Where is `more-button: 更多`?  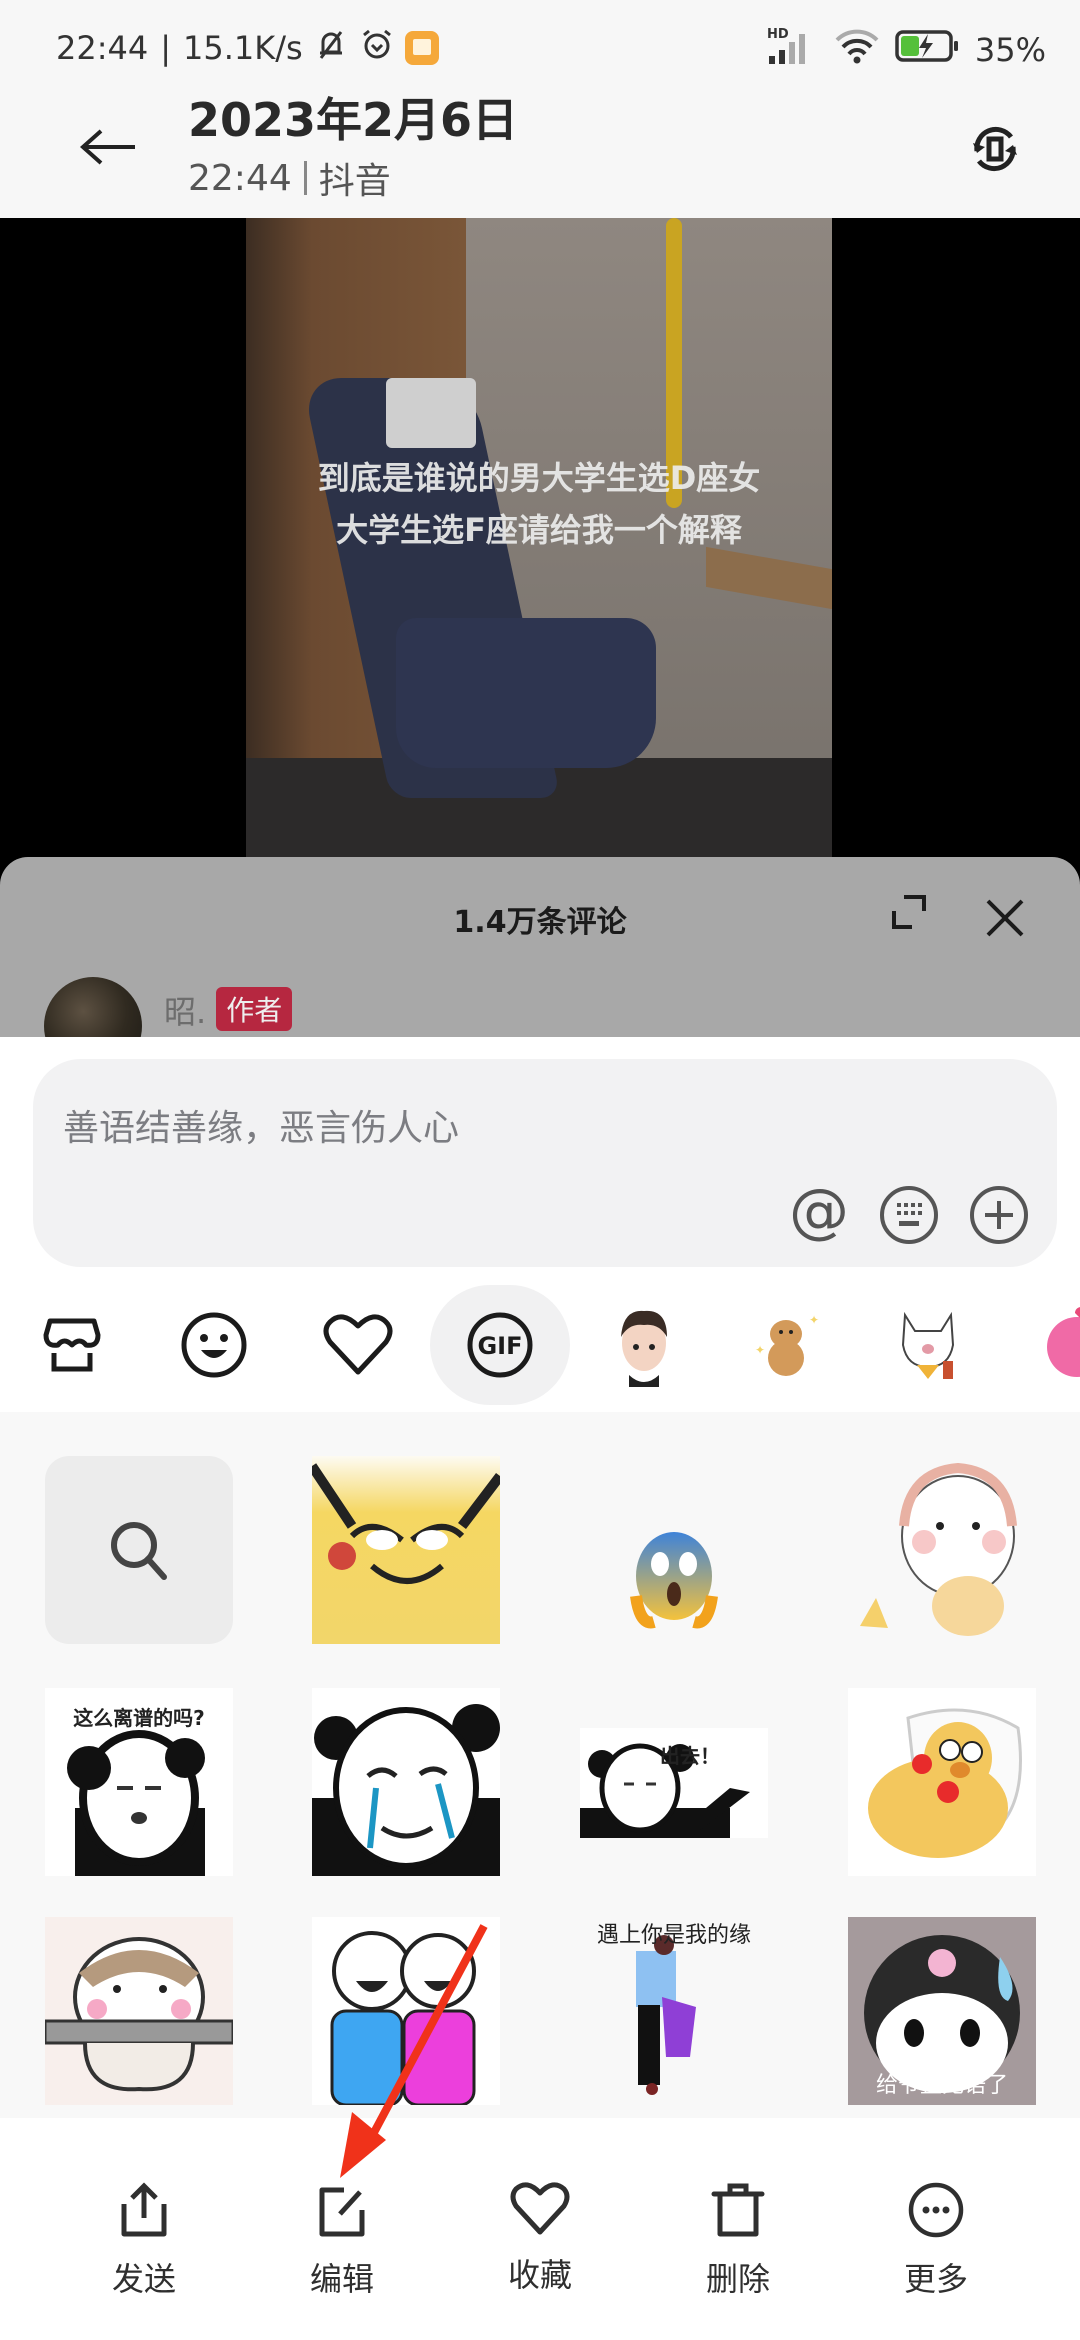
more-button: 更多 is located at coordinates (936, 2240).